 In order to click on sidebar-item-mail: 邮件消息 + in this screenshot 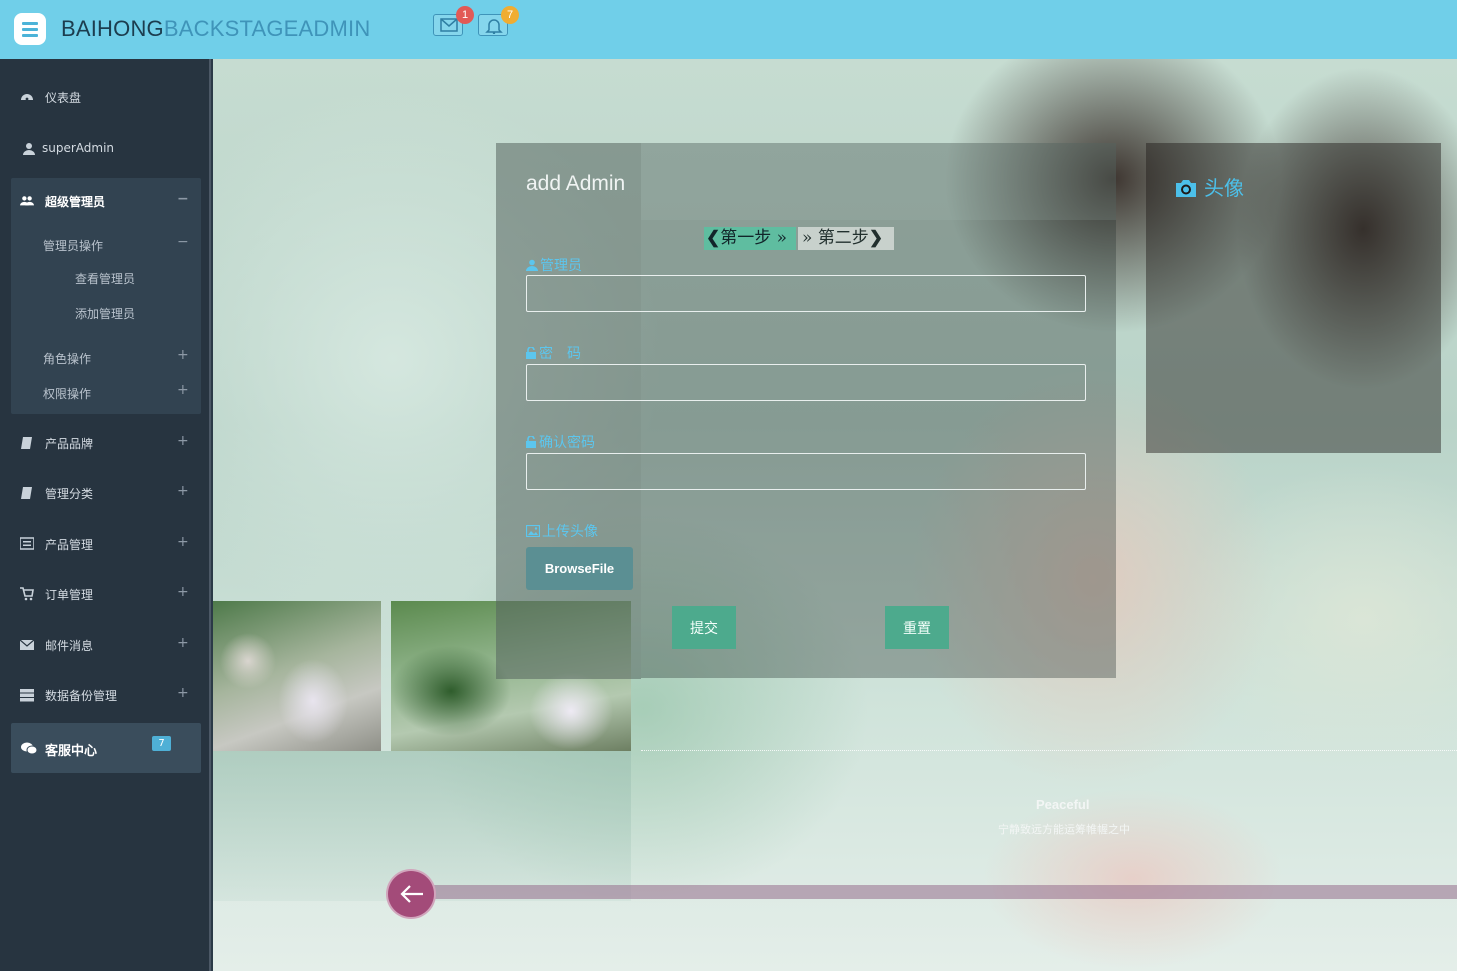, I will do `click(104, 645)`.